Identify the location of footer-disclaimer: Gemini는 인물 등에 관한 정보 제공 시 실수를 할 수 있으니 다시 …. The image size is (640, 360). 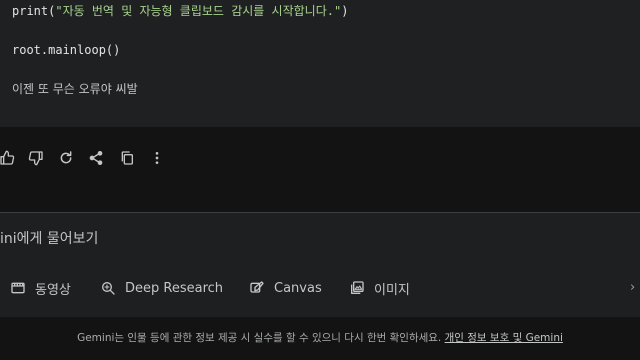
(320, 338).